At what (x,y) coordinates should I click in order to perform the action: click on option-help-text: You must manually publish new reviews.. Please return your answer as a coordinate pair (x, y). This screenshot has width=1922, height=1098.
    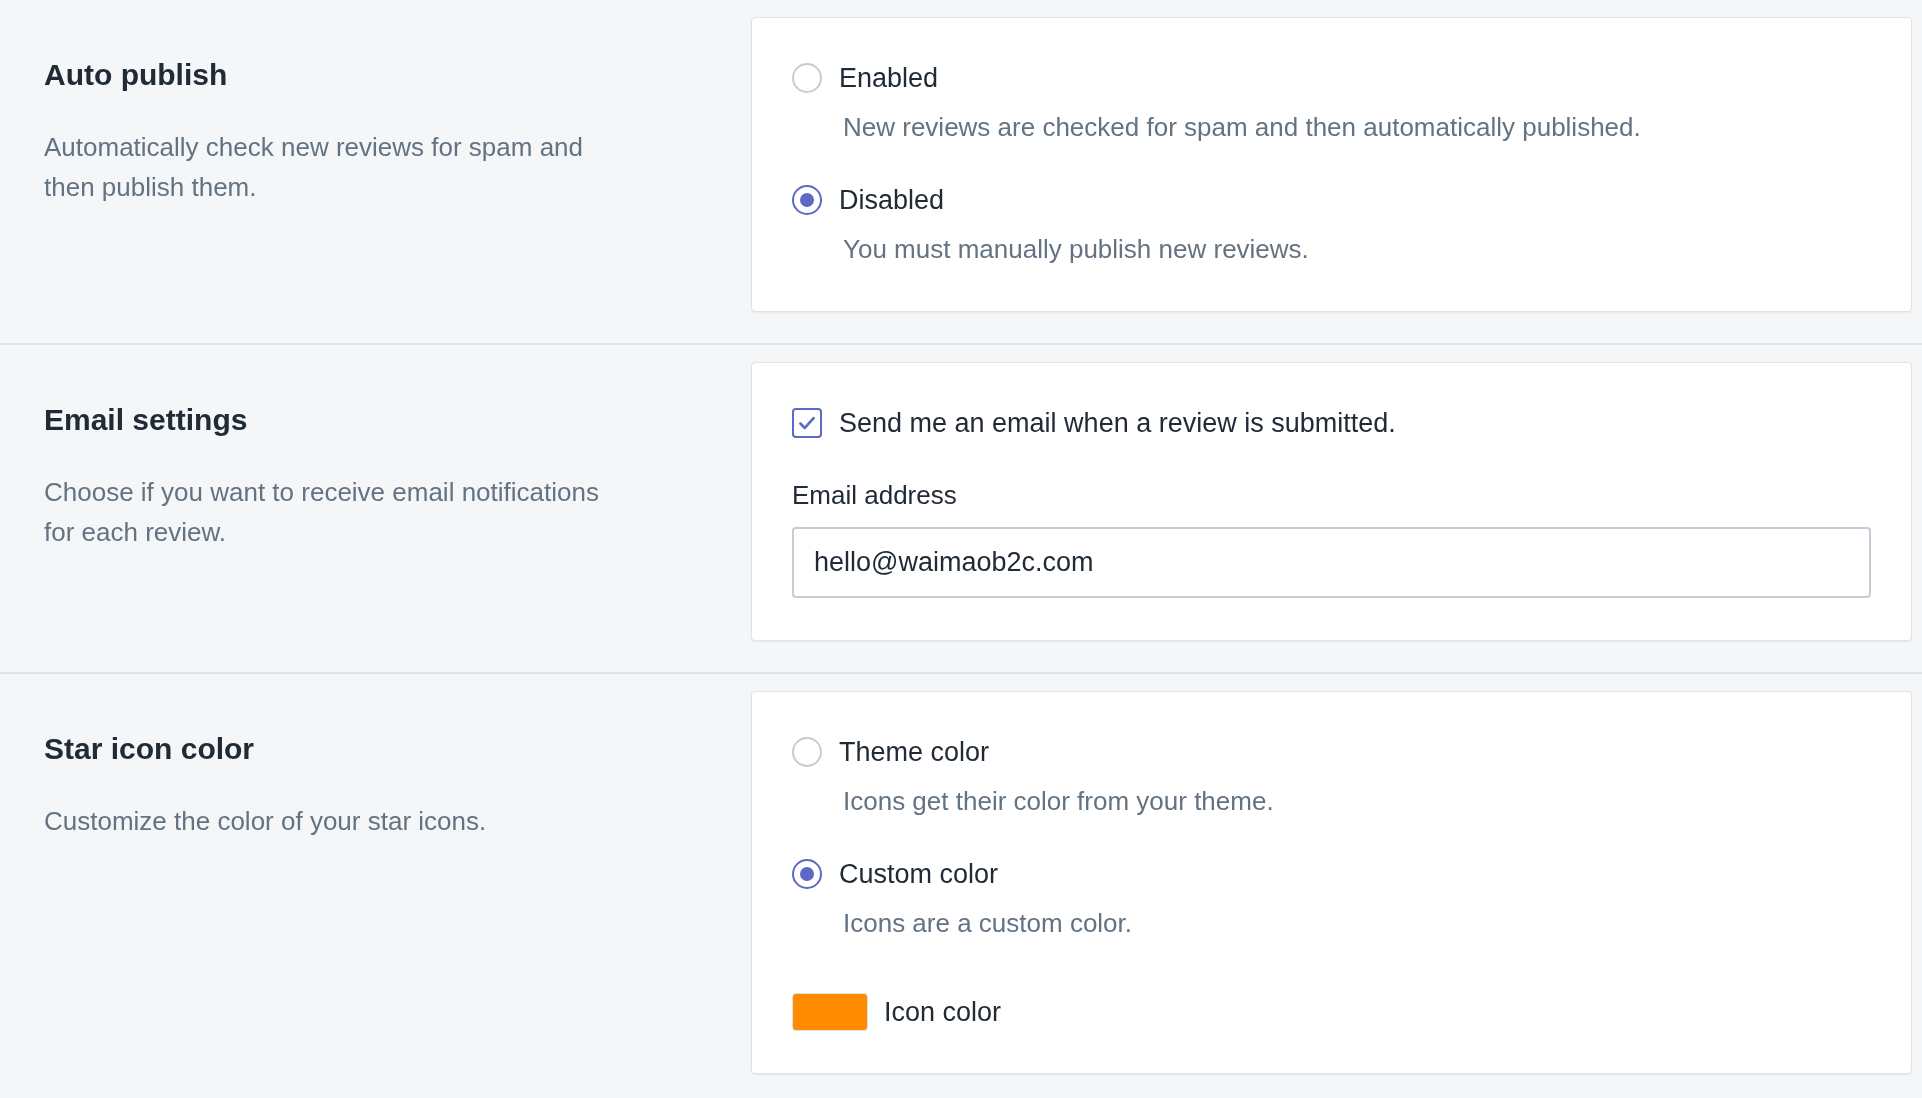
    Looking at the image, I should click on (1076, 249).